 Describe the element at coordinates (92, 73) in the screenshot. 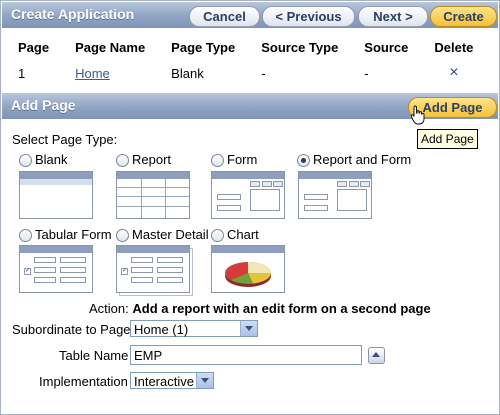

I see `page-name-link: Home` at that location.